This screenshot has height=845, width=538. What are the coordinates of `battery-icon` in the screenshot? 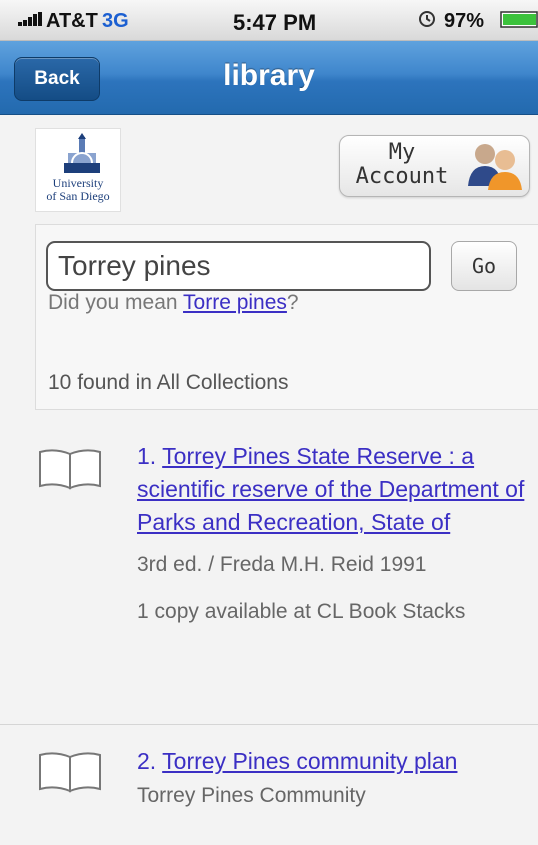 It's located at (519, 19).